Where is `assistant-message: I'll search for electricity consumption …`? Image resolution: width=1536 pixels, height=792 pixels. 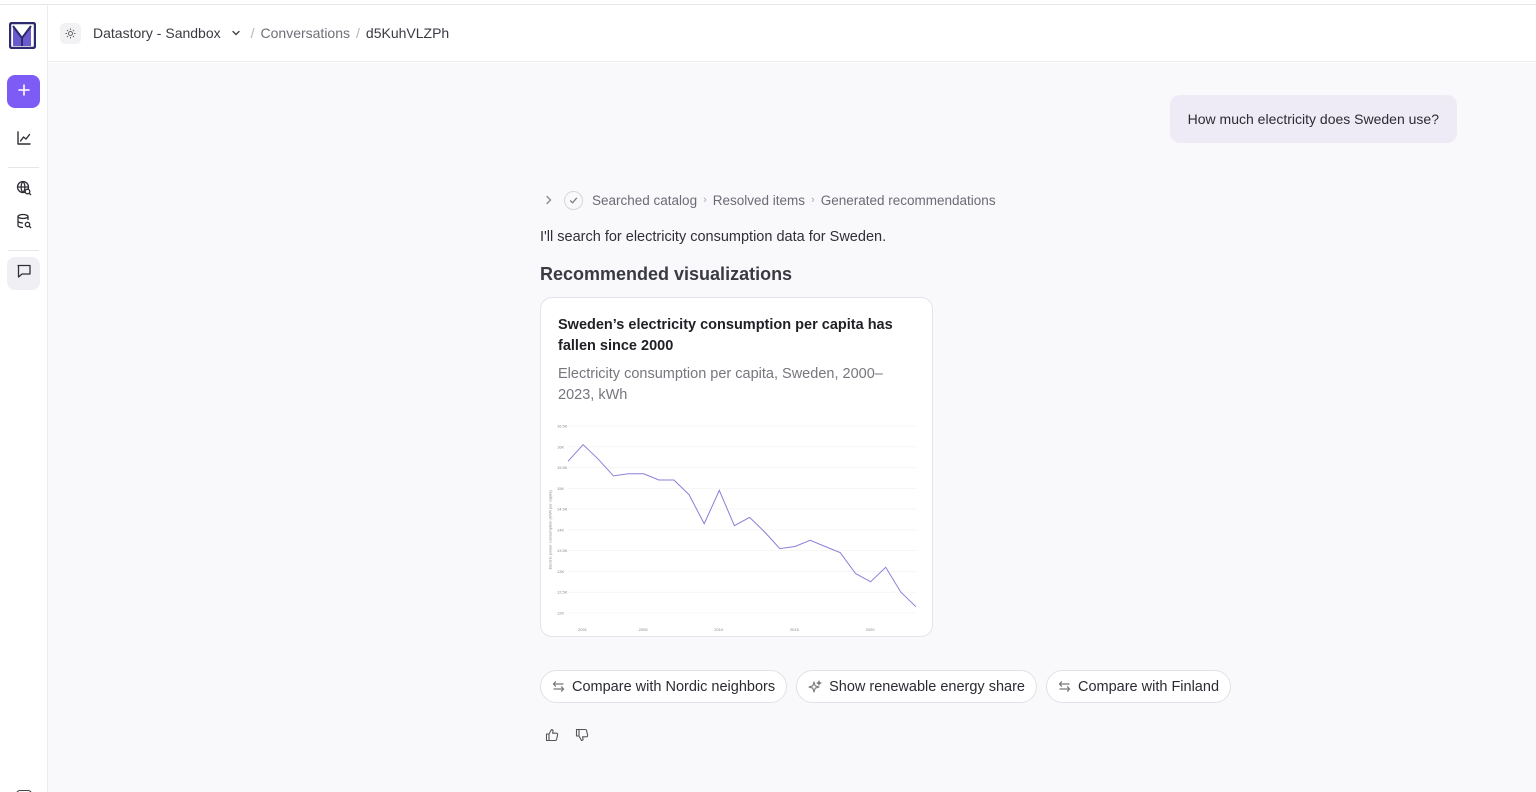
assistant-message: I'll search for electricity consumption … is located at coordinates (713, 237).